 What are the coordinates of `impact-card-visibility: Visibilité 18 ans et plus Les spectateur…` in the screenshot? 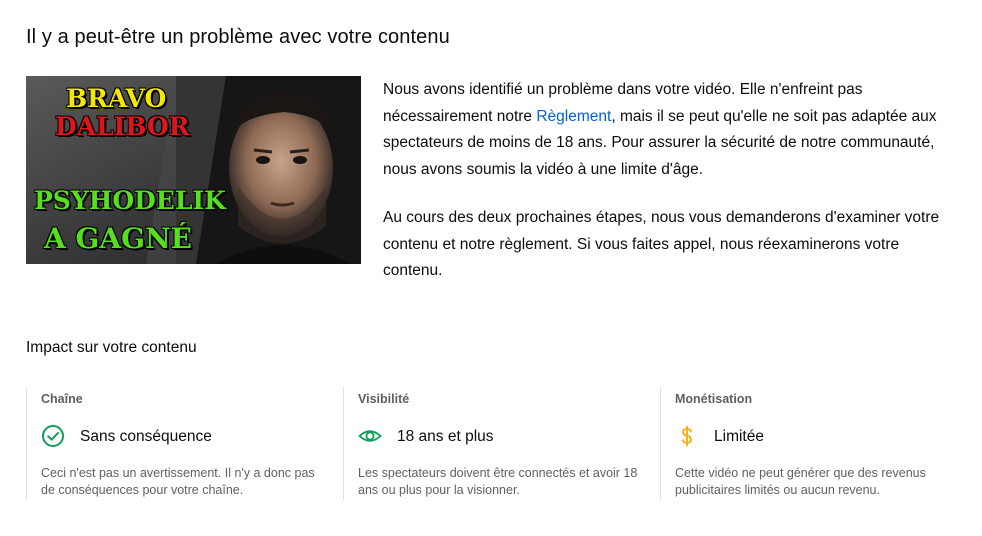 It's located at (493, 443).